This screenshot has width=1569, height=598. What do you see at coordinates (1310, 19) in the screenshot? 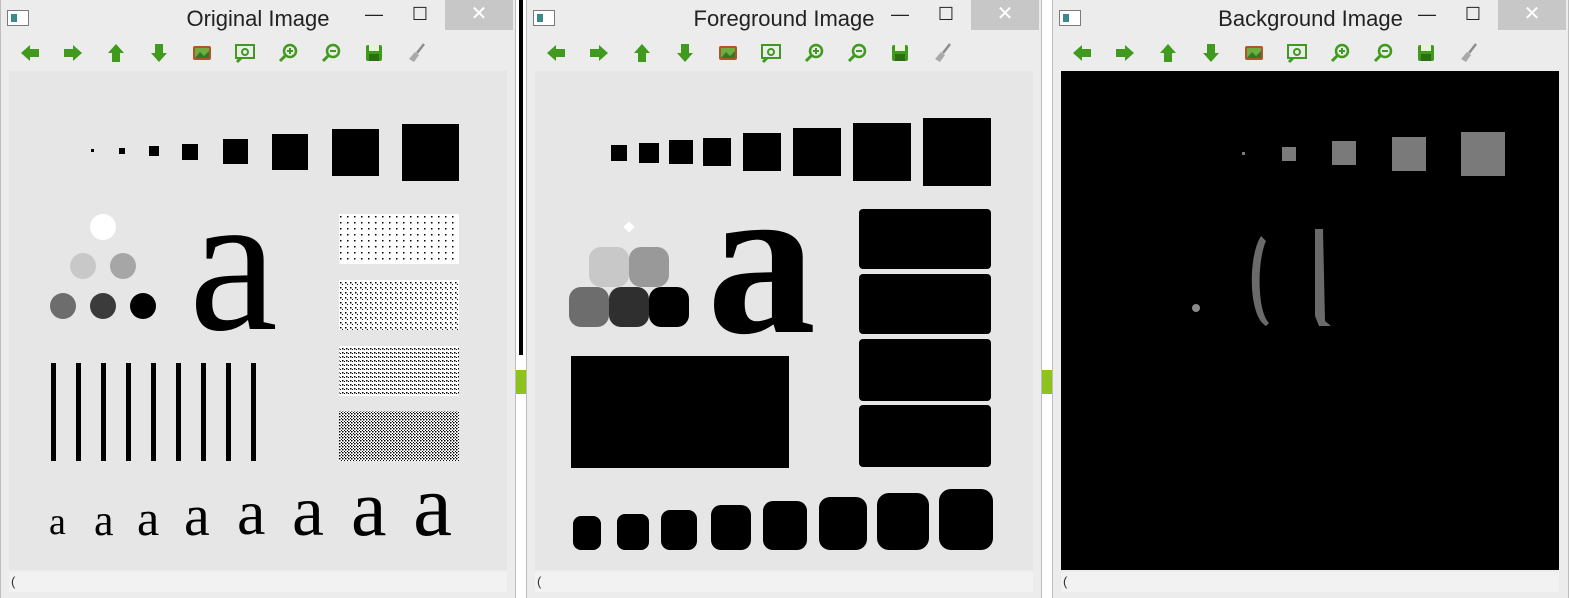
I see `title-bar: Background Image — ☐ ✕` at bounding box center [1310, 19].